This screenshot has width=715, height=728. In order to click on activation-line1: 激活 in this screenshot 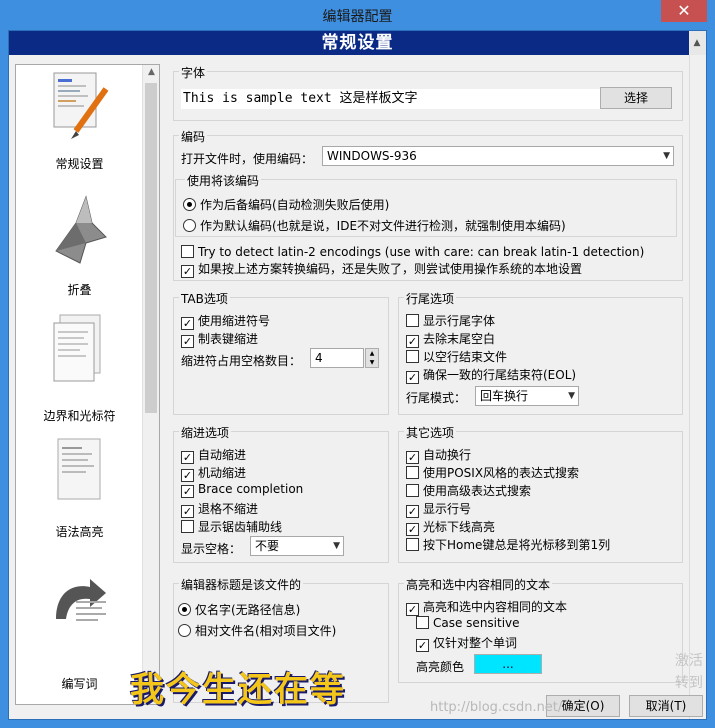, I will do `click(689, 661)`.